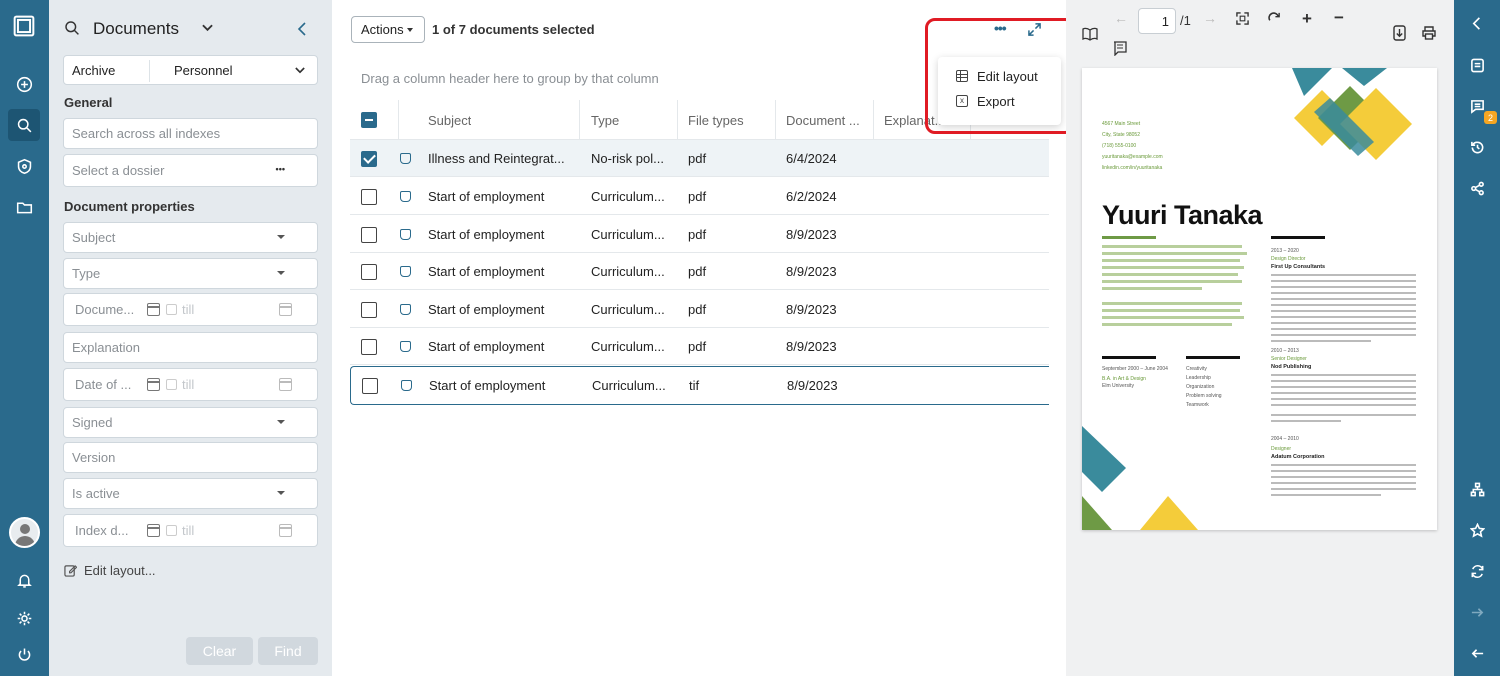 This screenshot has height=676, width=1500. I want to click on folder-icon, so click(24, 207).